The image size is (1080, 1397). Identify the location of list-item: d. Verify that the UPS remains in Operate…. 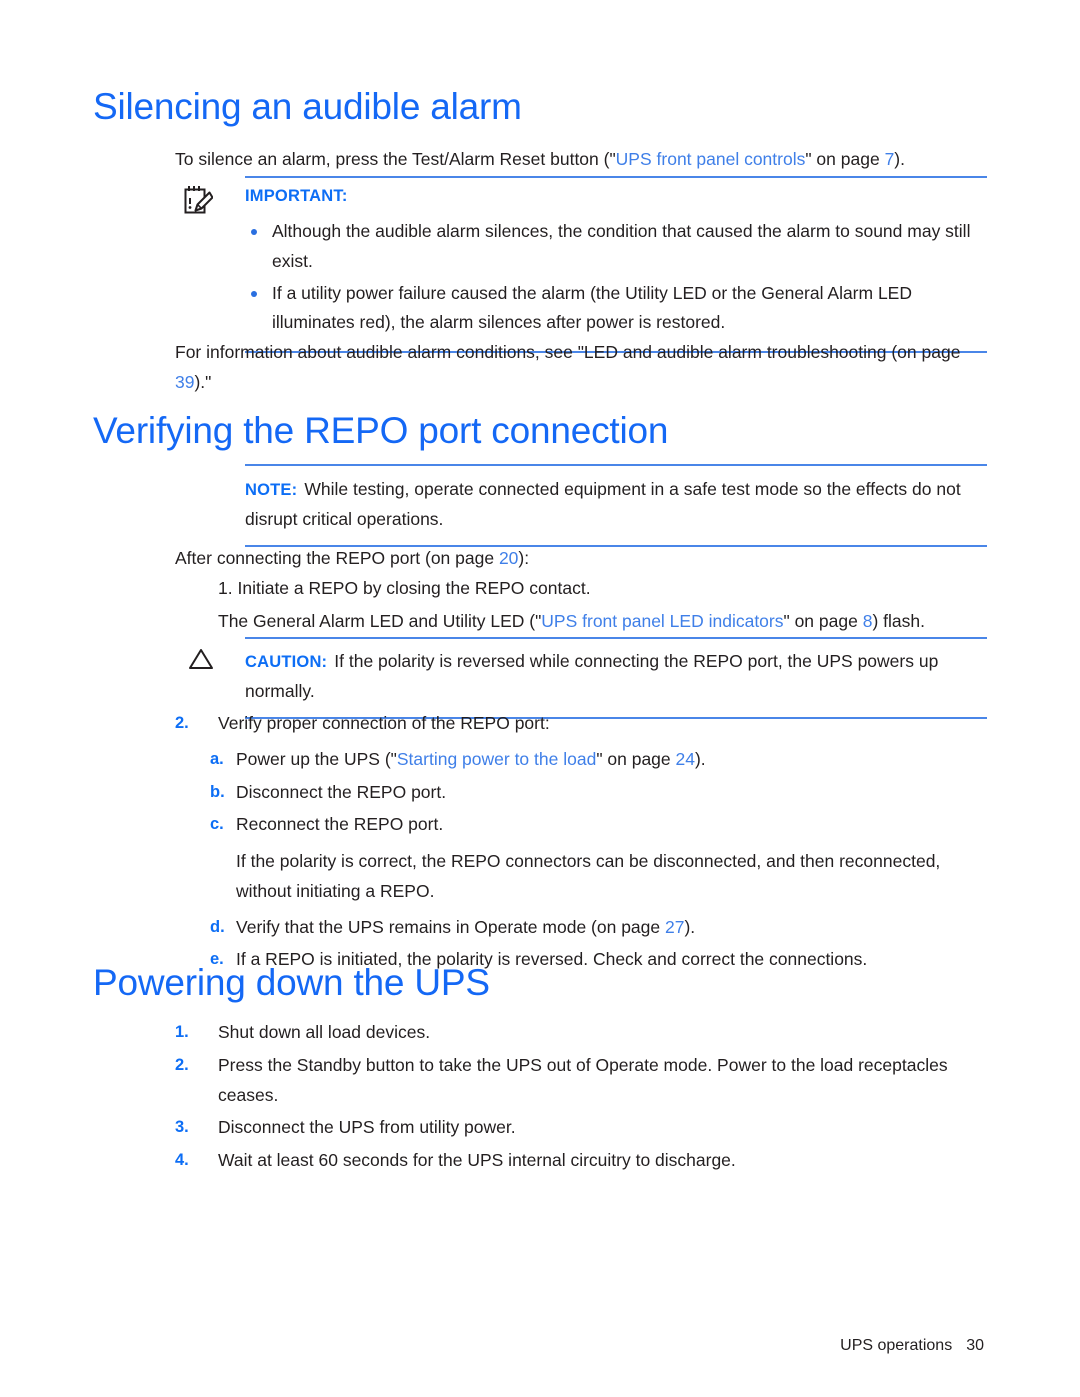
(595, 928).